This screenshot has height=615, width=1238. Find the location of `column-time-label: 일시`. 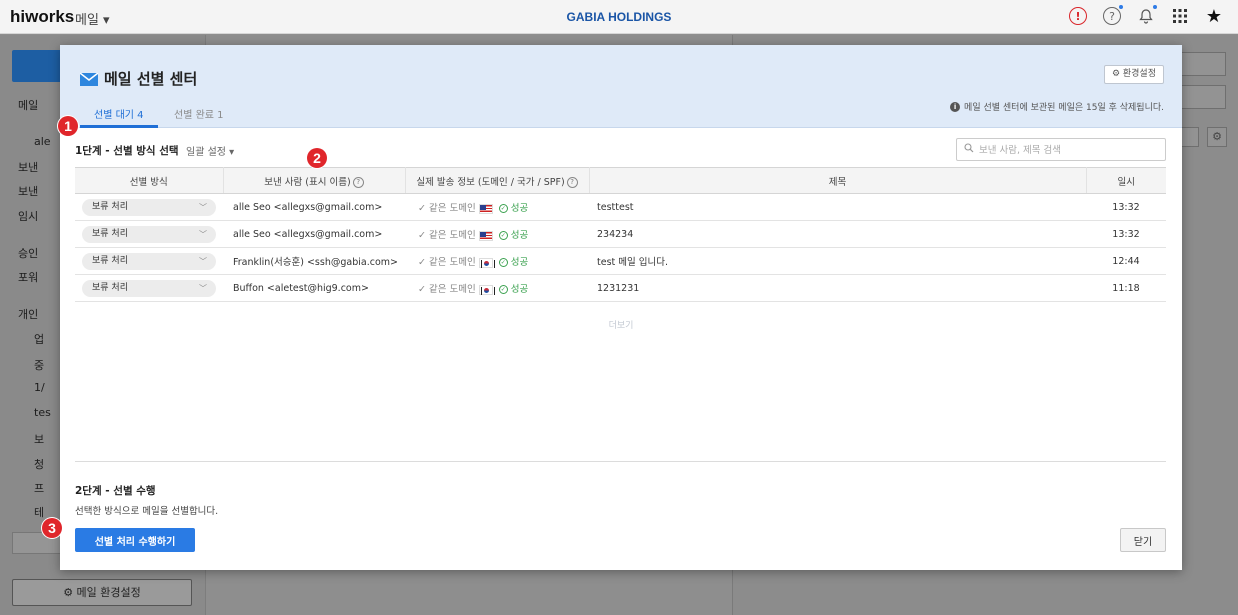

column-time-label: 일시 is located at coordinates (1126, 182).